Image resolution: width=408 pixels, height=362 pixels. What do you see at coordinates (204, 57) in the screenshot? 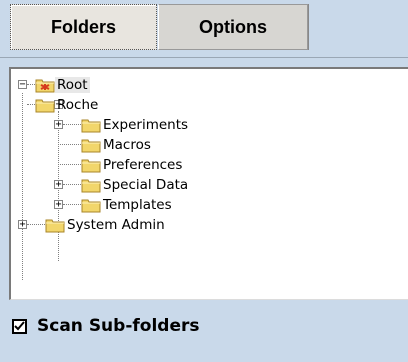
I see `tab-strip-divider` at bounding box center [204, 57].